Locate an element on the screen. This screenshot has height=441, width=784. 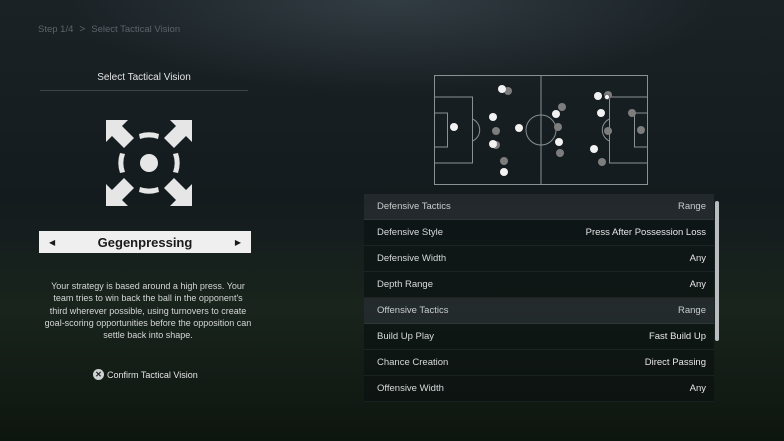
chevron-right-icon: > is located at coordinates (82, 29).